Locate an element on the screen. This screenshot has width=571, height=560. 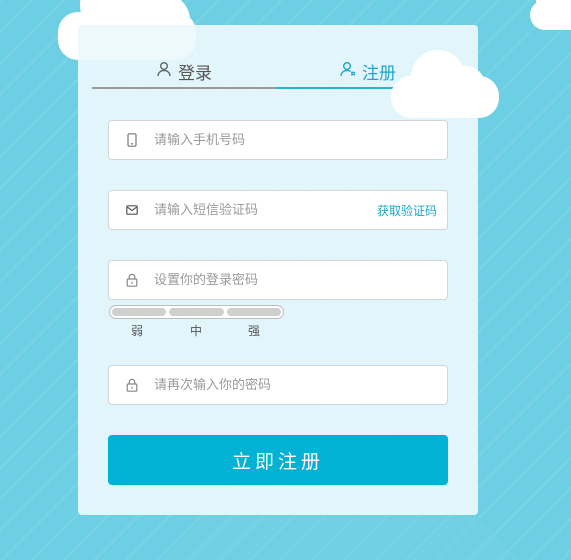
strength-segment-strong is located at coordinates (253, 312).